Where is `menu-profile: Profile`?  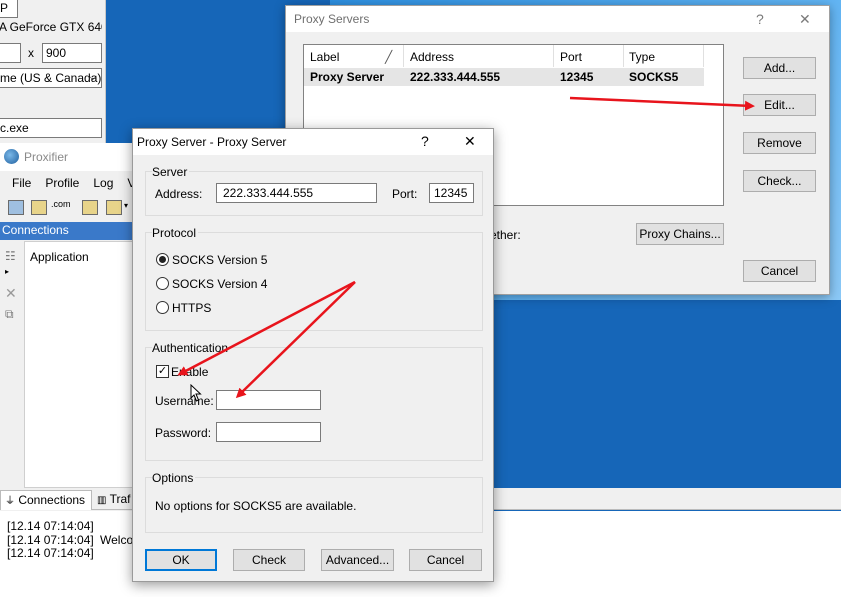 menu-profile: Profile is located at coordinates (63, 183).